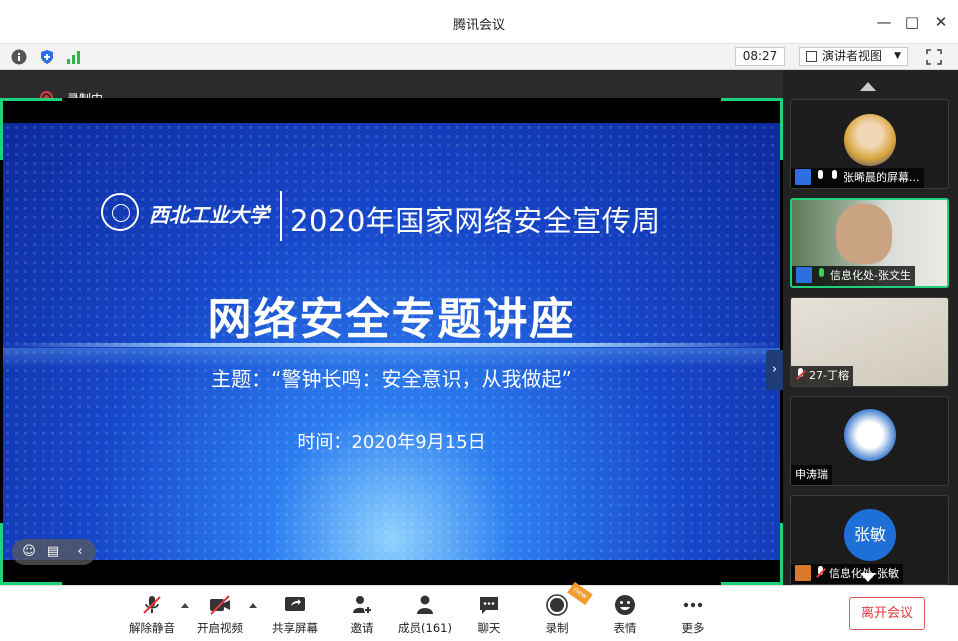  I want to click on participant-tile: 申涛瑞, so click(869, 441).